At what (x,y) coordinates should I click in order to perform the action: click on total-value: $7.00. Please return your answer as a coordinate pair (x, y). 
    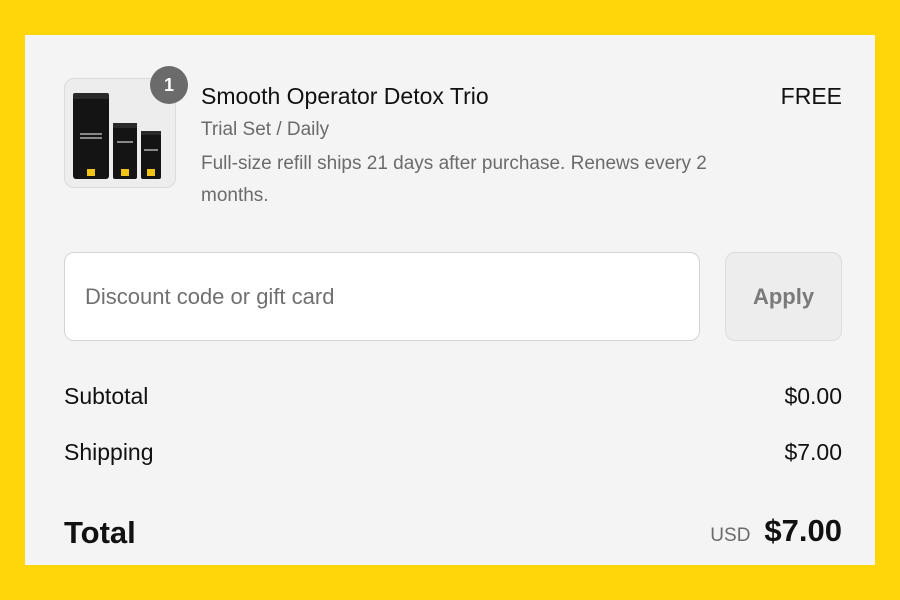
    Looking at the image, I should click on (803, 530).